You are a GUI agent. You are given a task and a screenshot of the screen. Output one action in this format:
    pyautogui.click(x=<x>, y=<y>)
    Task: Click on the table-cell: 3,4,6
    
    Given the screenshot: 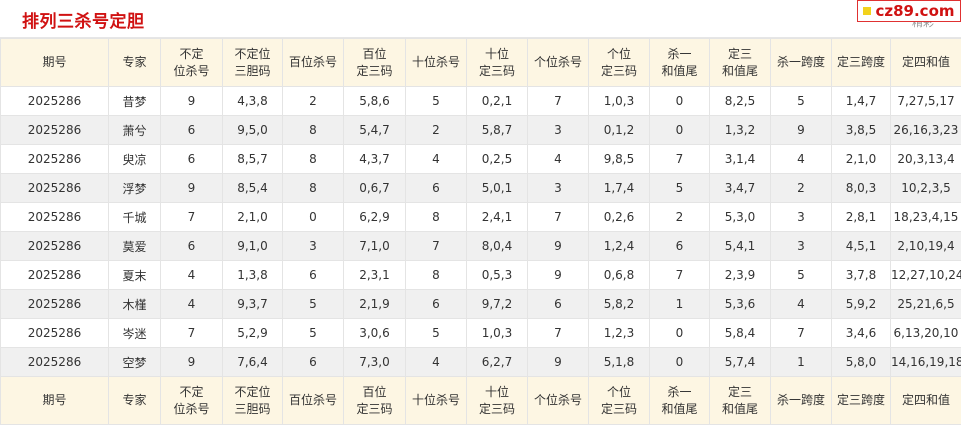 What is the action you would take?
    pyautogui.click(x=861, y=333)
    